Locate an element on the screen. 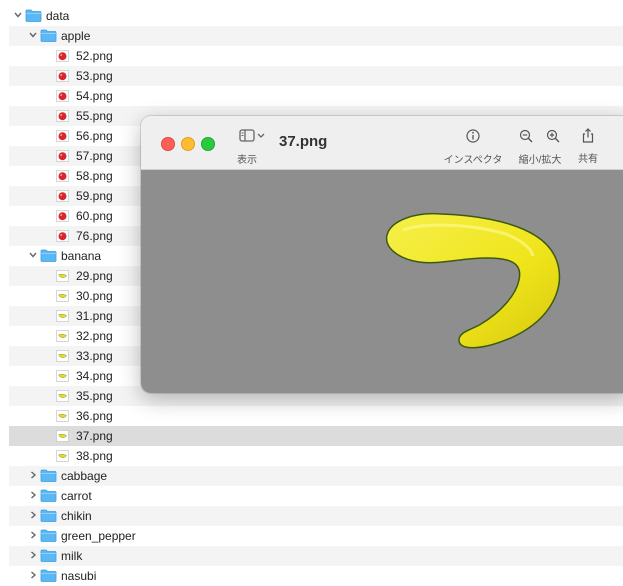 The width and height of the screenshot is (623, 586). item-label: milk is located at coordinates (72, 556).